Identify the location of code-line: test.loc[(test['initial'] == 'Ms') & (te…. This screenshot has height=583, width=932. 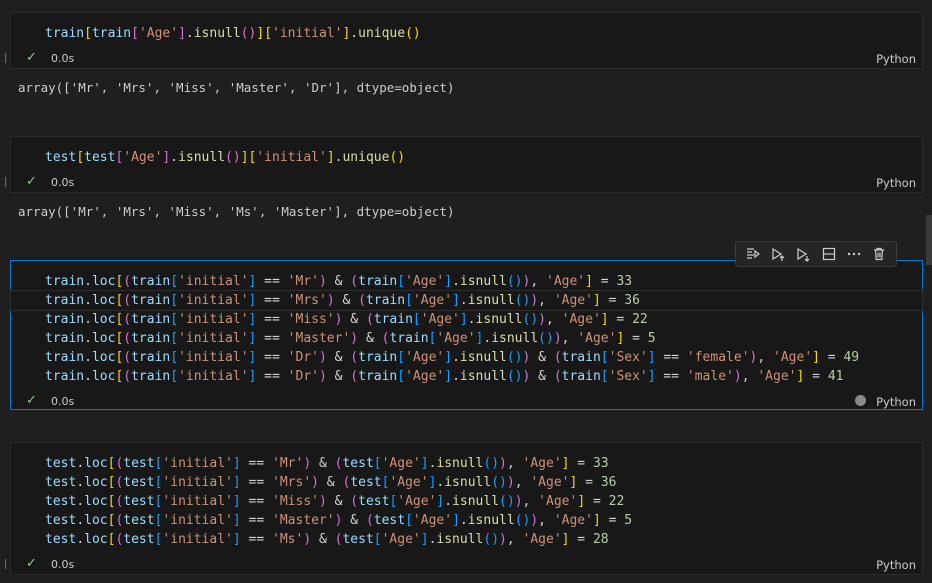
(483, 539).